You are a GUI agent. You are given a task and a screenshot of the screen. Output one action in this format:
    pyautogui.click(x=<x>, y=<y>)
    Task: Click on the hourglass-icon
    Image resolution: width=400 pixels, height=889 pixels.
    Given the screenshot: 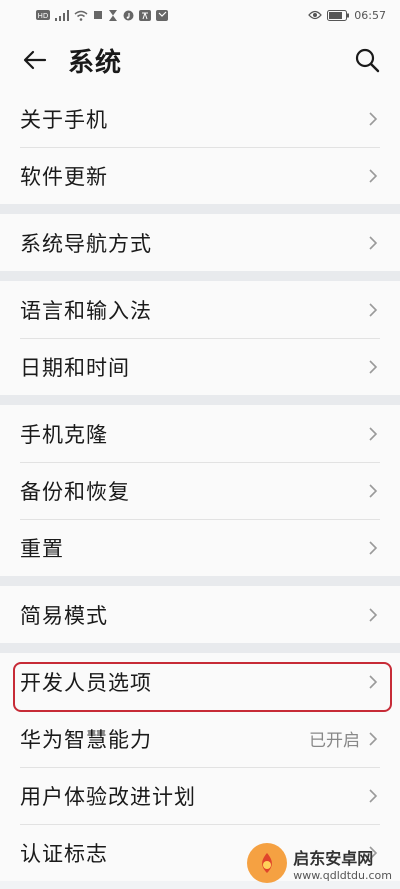 What is the action you would take?
    pyautogui.click(x=113, y=15)
    